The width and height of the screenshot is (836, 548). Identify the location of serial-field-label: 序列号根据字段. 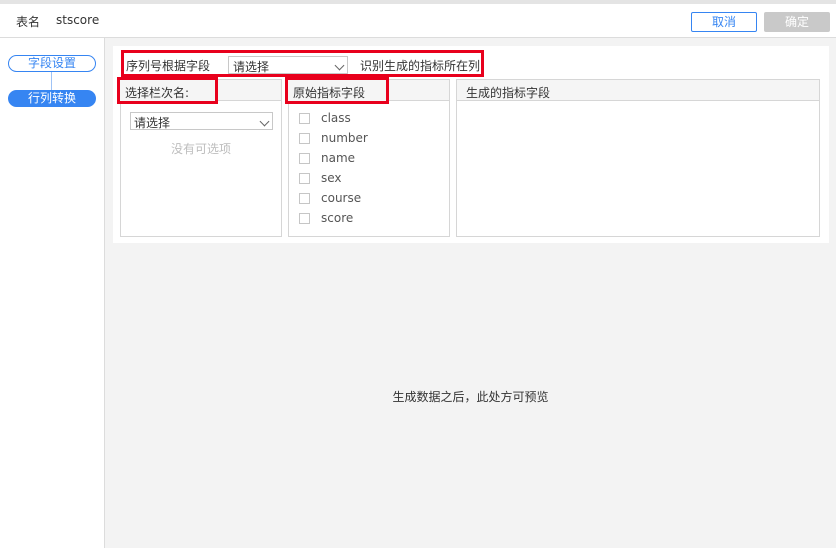
(168, 66).